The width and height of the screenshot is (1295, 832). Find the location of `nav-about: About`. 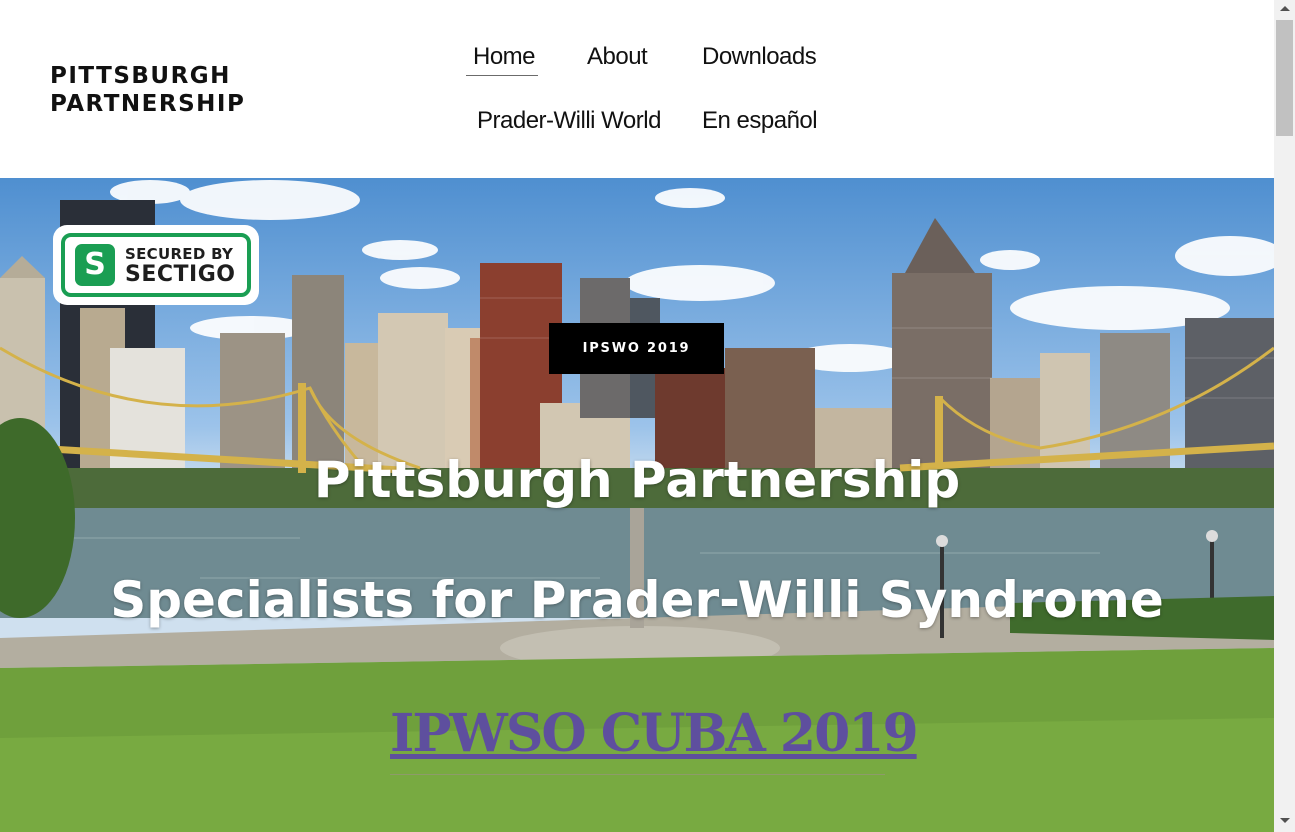

nav-about: About is located at coordinates (617, 57).